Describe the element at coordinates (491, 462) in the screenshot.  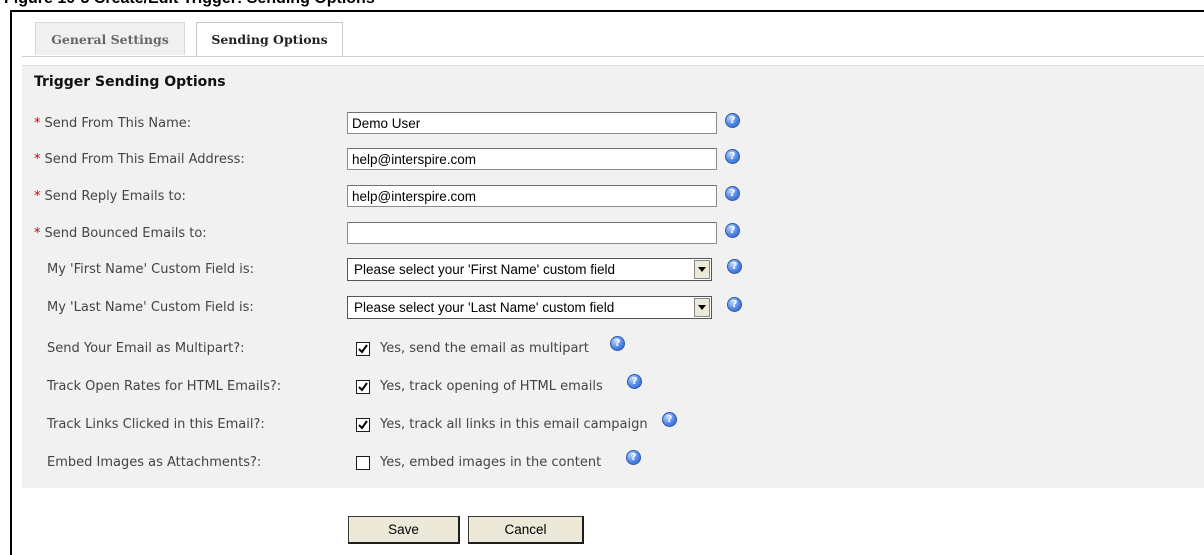
I see `embed-images-option-text: Yes, embed images in the content` at that location.